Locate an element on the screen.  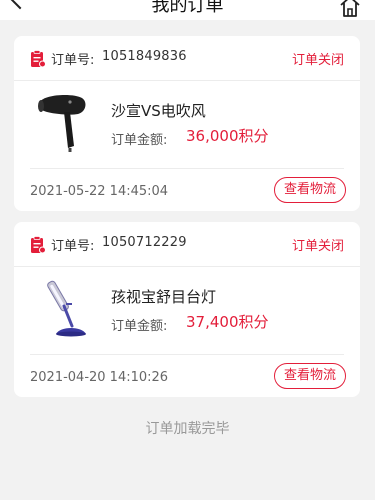
order-time: 2021-04-20 14:10:26 is located at coordinates (99, 377).